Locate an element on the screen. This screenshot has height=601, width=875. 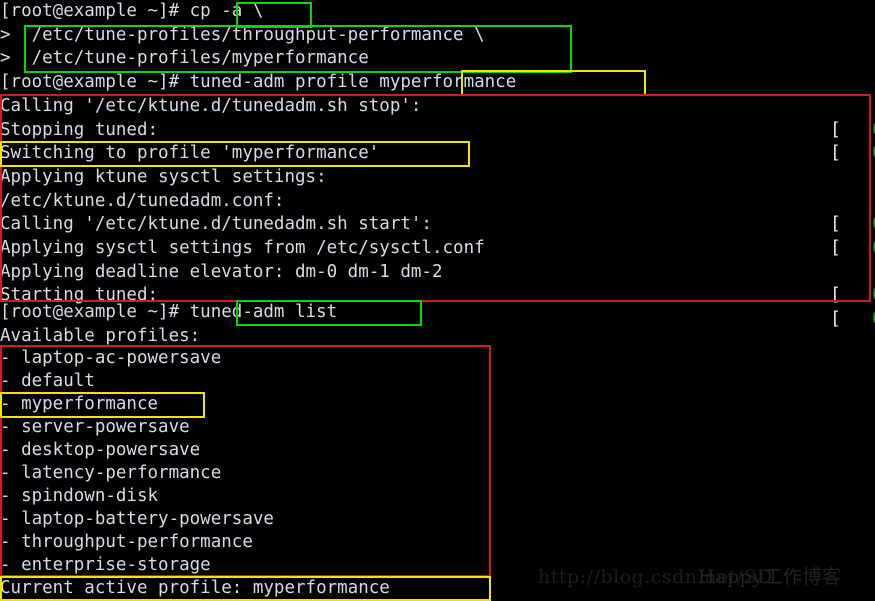
terminal-line: - throughput-performance is located at coordinates (126, 542).